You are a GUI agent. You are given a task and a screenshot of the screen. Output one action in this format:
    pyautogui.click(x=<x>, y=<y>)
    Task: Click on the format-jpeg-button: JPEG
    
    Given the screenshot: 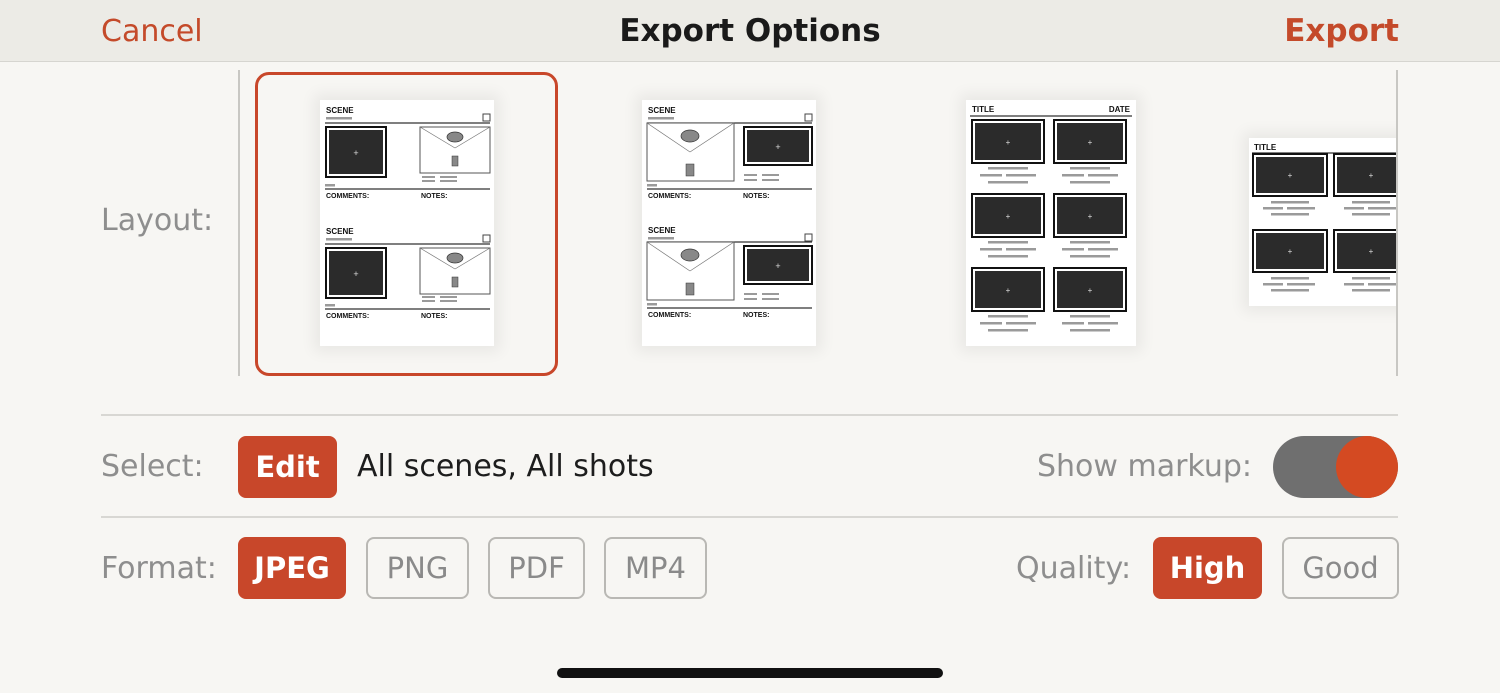 What is the action you would take?
    pyautogui.click(x=292, y=568)
    